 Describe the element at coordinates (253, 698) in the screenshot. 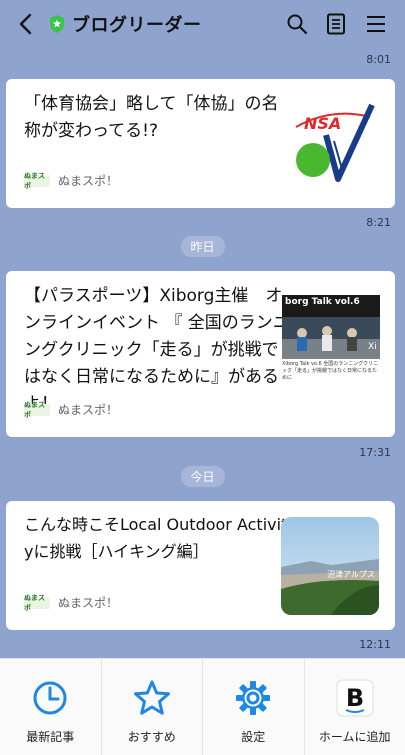

I see `gear-icon` at that location.